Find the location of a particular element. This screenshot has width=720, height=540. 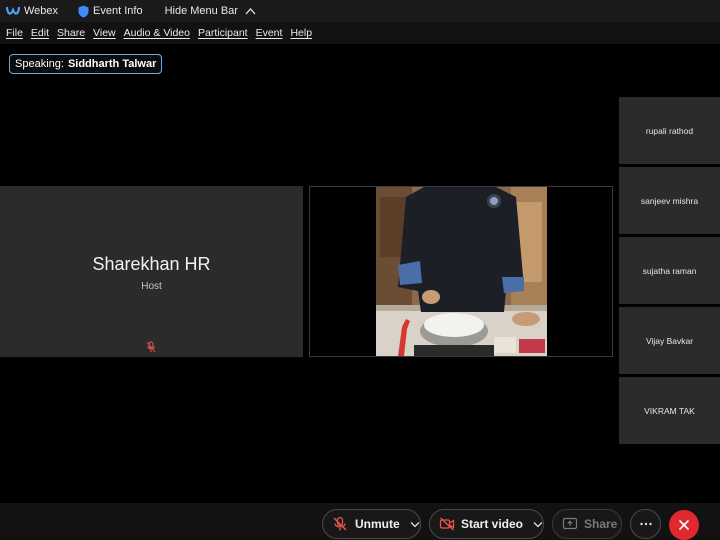

menu-file: File is located at coordinates (14, 33).